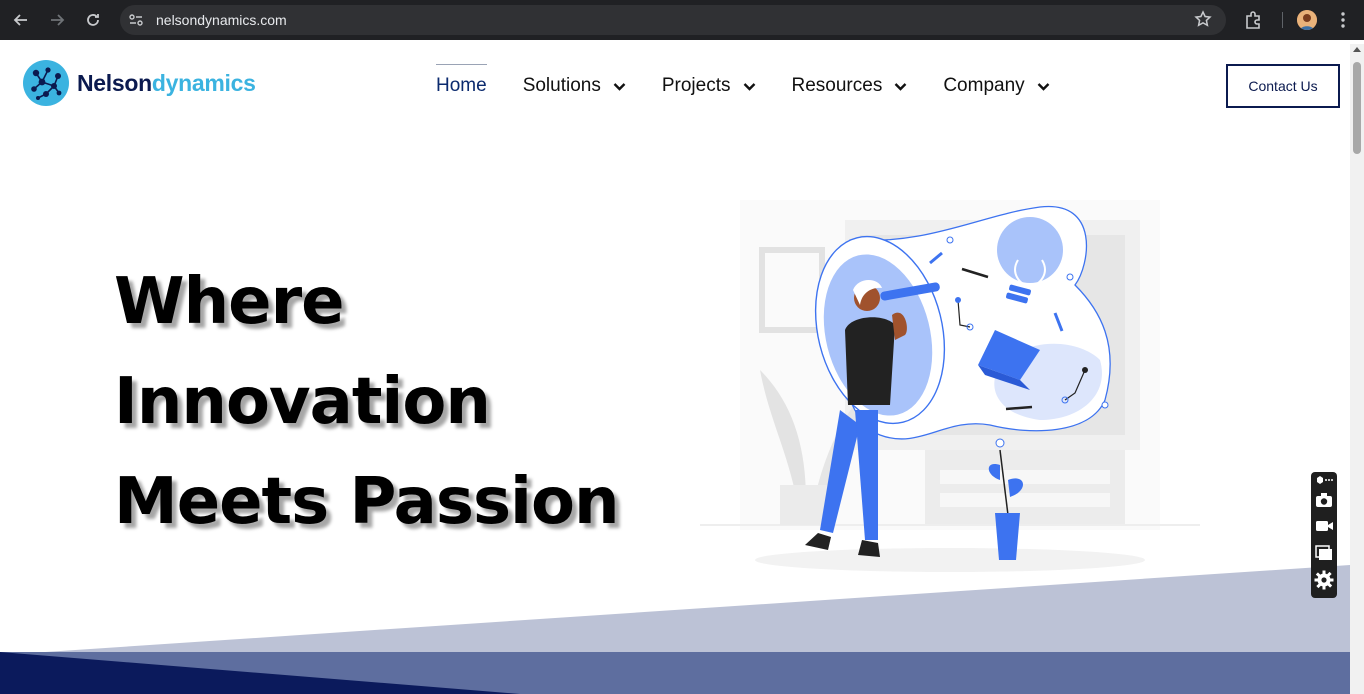 The image size is (1364, 694). Describe the element at coordinates (21, 20) in the screenshot. I see `back-icon` at that location.